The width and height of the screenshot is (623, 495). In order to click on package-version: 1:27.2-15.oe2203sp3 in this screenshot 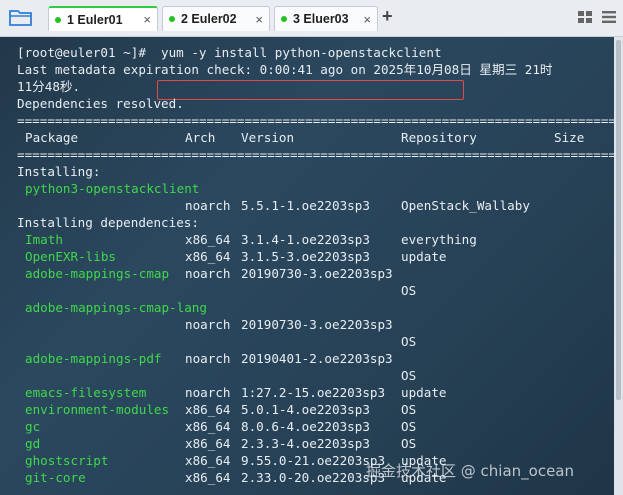, I will do `click(313, 392)`.